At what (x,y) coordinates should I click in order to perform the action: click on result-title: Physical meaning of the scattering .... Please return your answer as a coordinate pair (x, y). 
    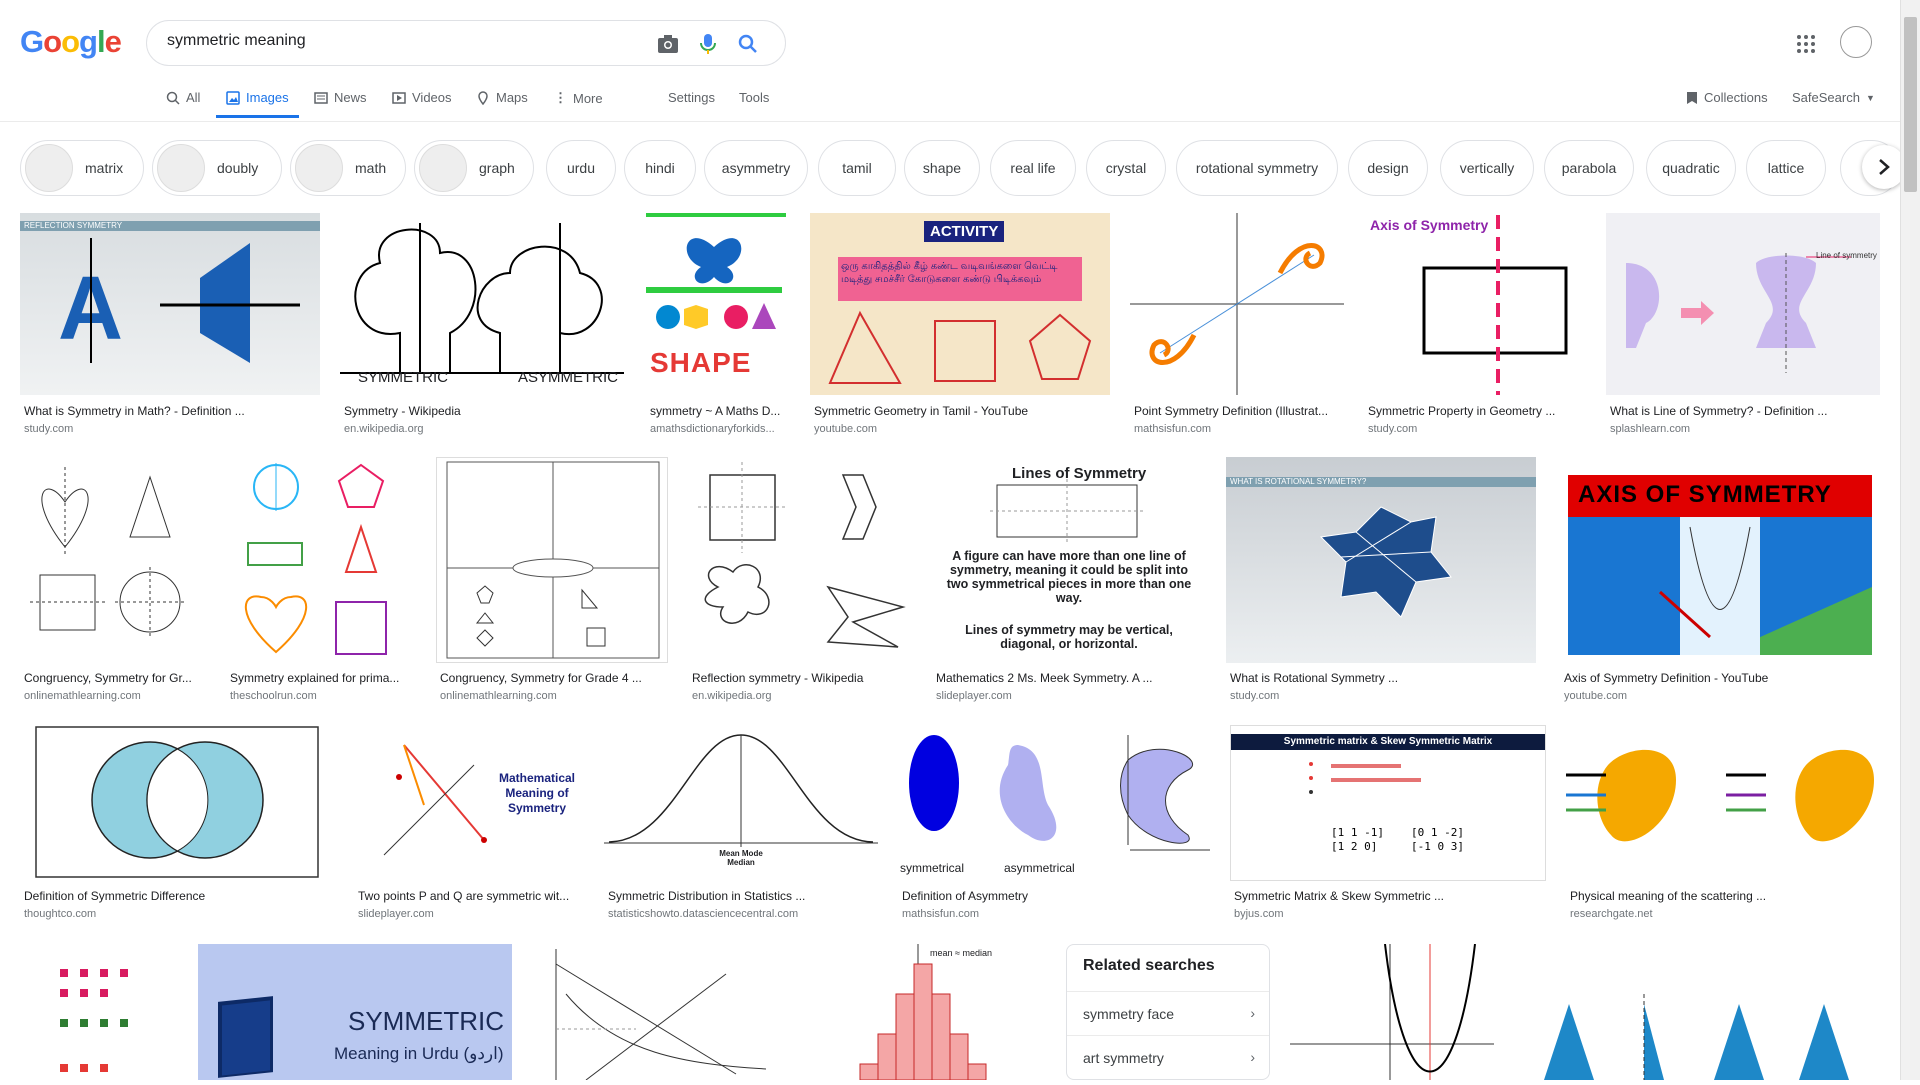
    Looking at the image, I should click on (1725, 896).